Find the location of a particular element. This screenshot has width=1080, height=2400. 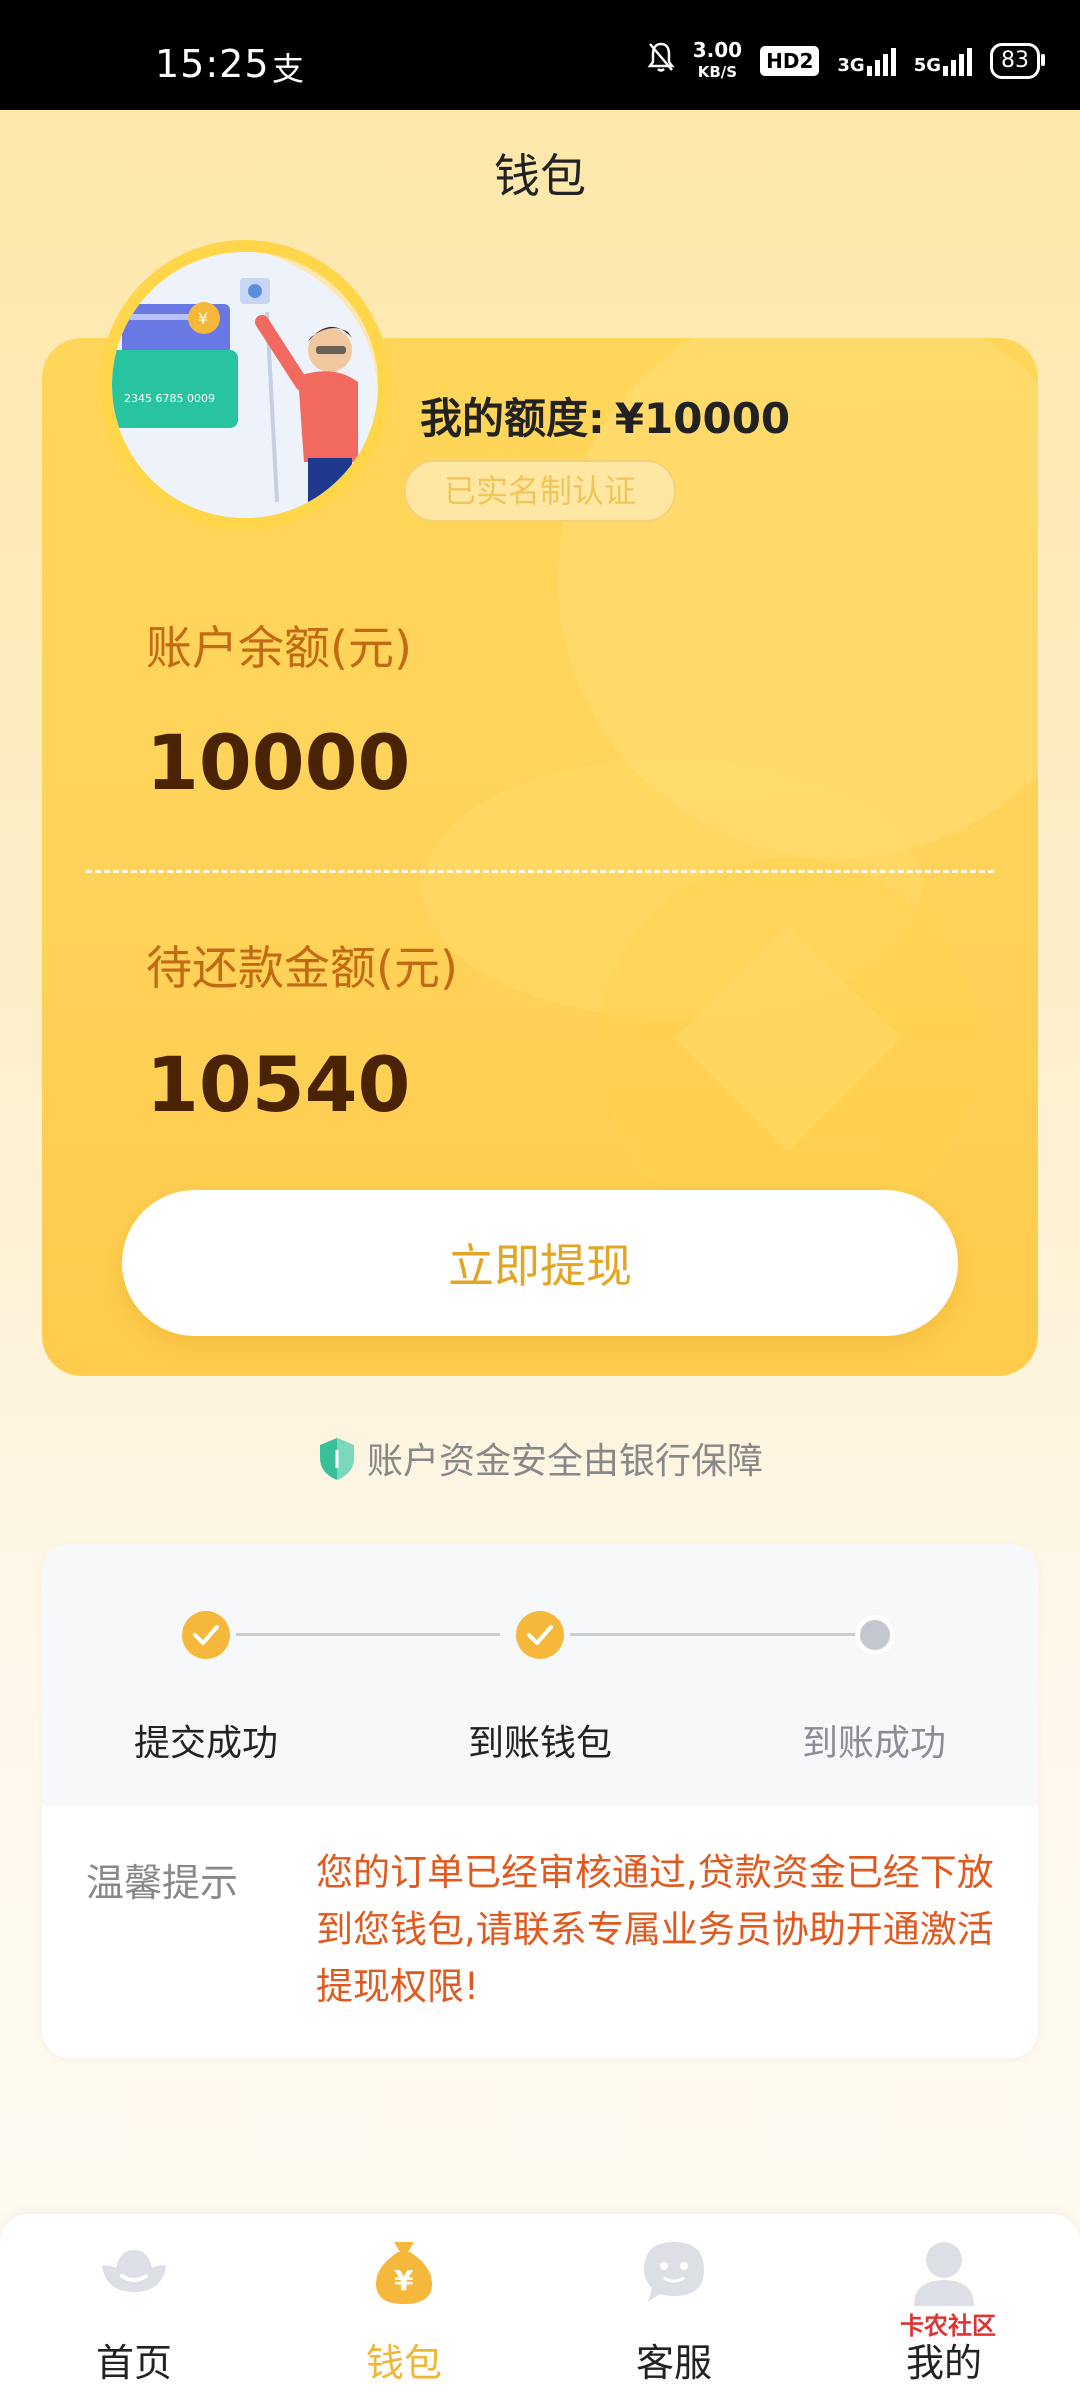

progress-steps: 提交成功 到账钱包 到账成功 is located at coordinates (540, 1675).